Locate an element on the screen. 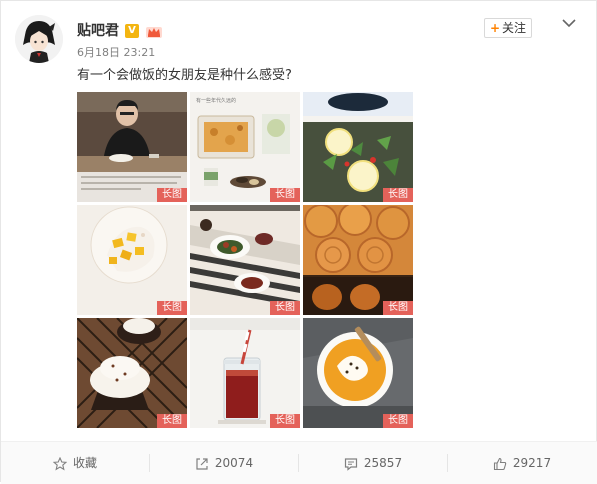 The image size is (597, 484). post-timestamp: 6月18日 23:21 is located at coordinates (116, 53).